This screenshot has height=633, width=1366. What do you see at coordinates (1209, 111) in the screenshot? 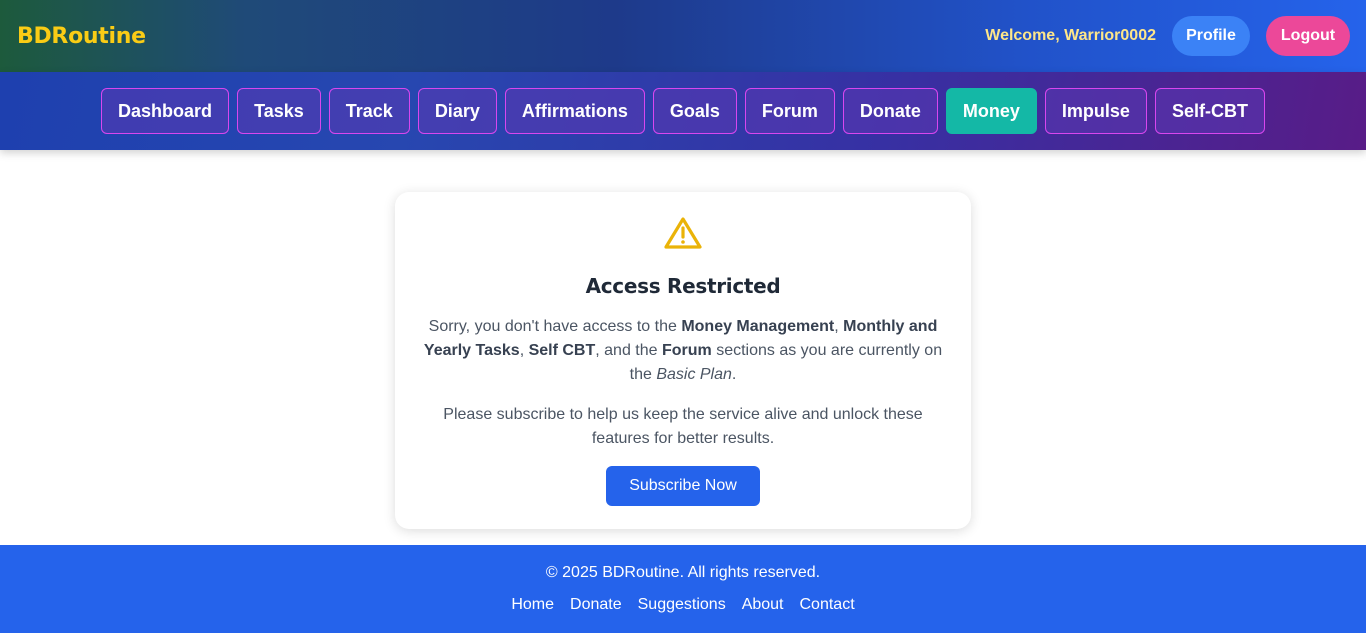
I see `nav-tab-self-cbt: Self-CBT` at bounding box center [1209, 111].